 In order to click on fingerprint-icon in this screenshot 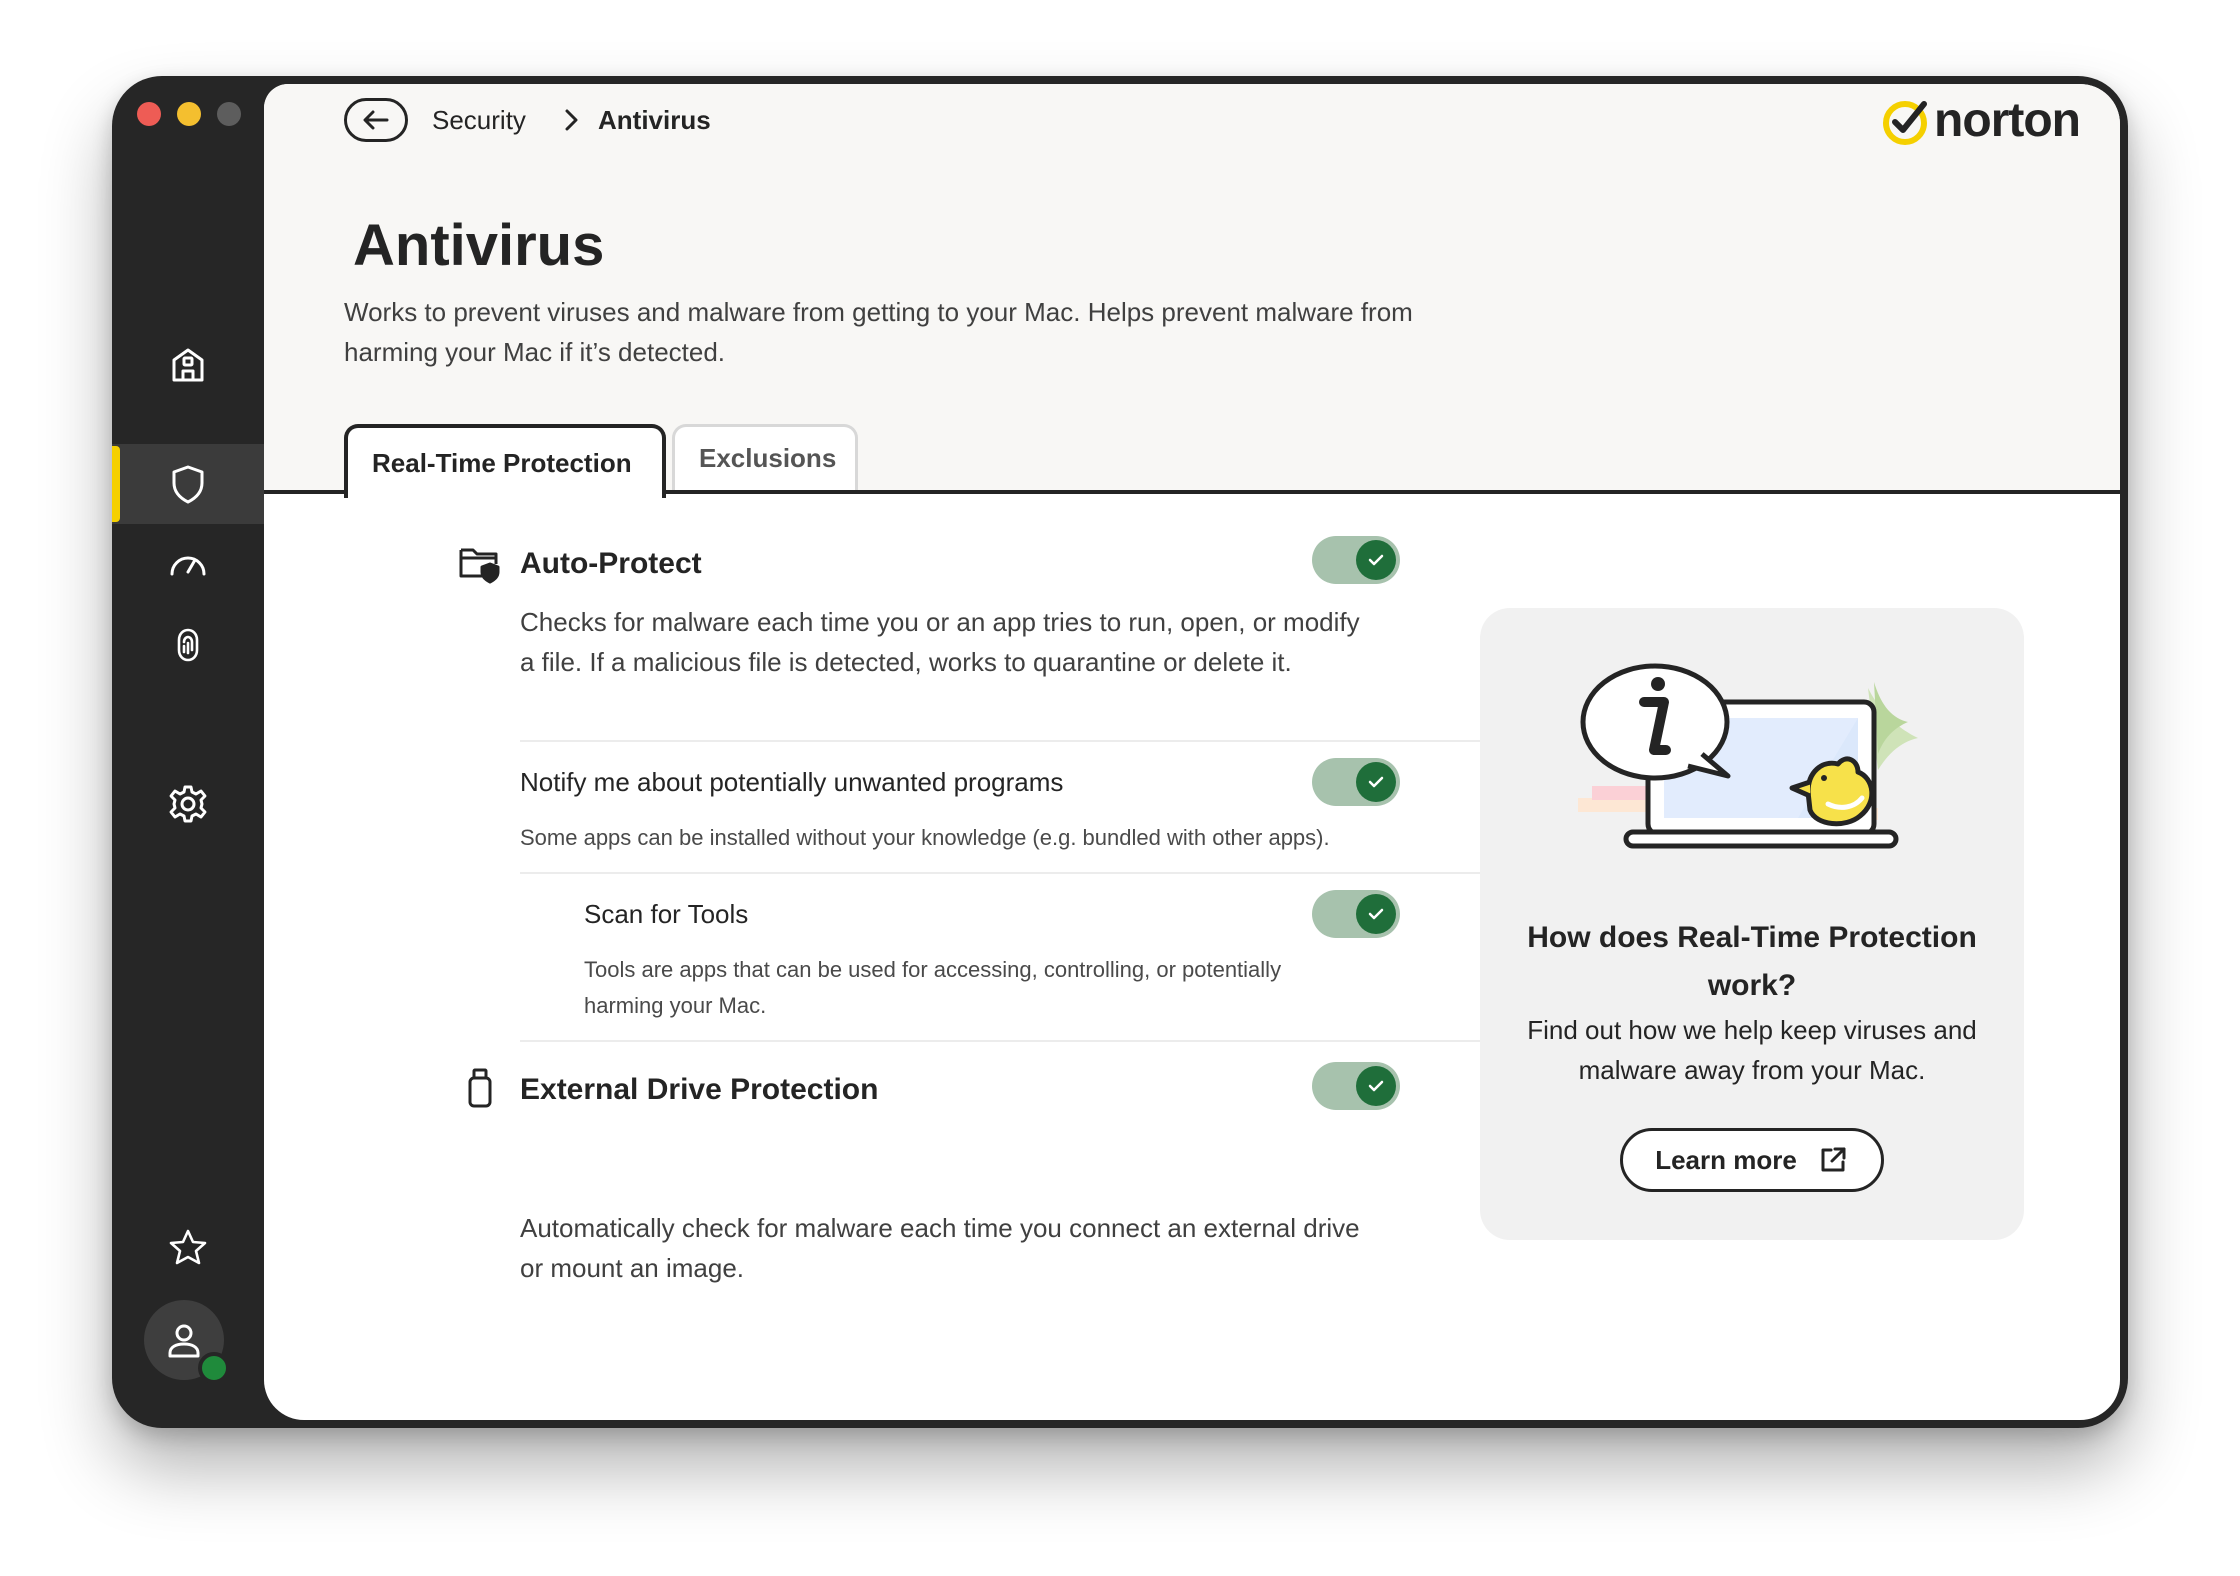, I will do `click(188, 645)`.